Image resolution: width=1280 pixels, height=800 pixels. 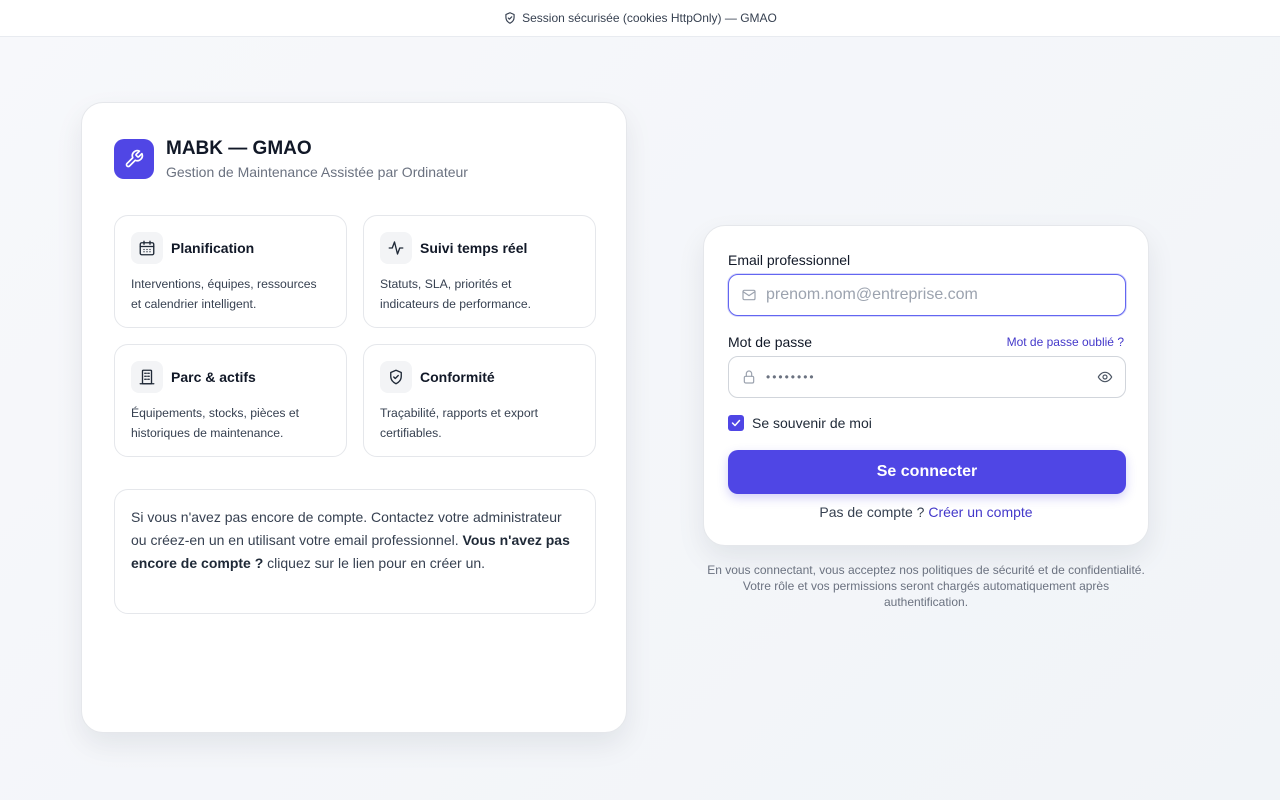 What do you see at coordinates (789, 260) in the screenshot?
I see `email-label: Email professionnel` at bounding box center [789, 260].